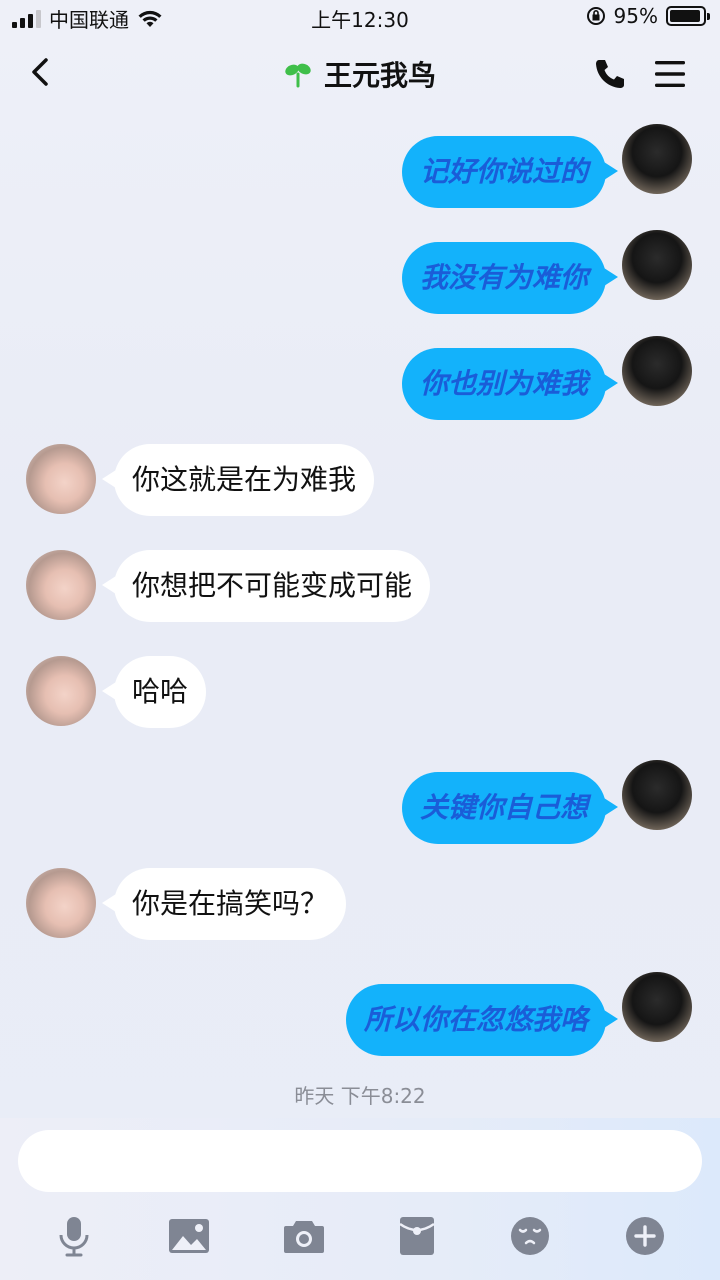 The width and height of the screenshot is (720, 1280). I want to click on plus-icon, so click(645, 1236).